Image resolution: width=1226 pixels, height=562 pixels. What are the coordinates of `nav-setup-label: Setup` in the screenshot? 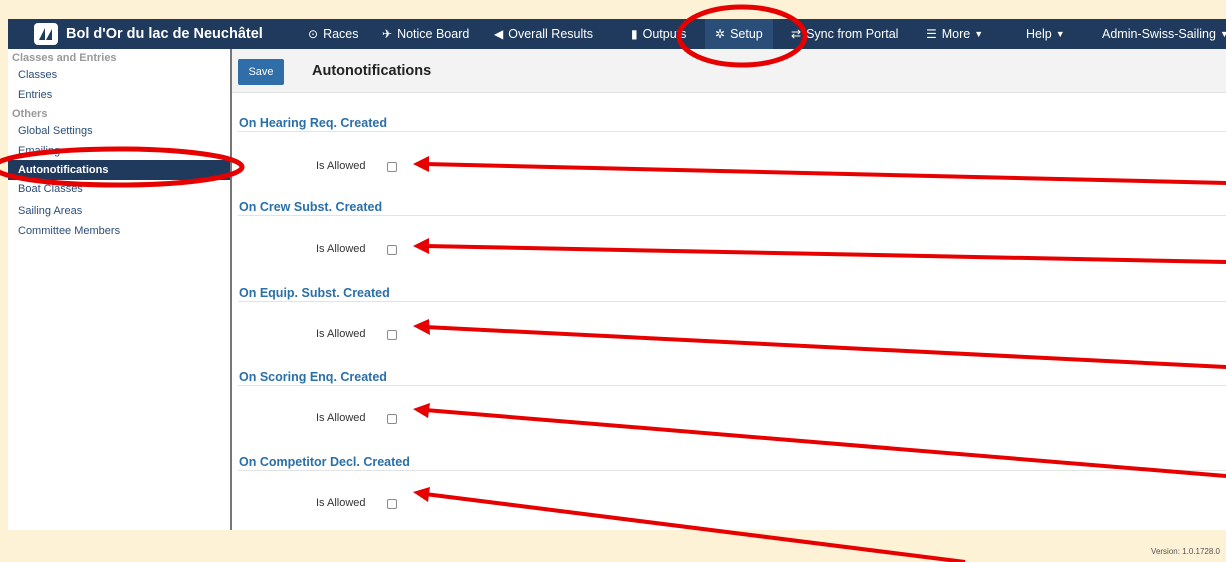 It's located at (746, 34).